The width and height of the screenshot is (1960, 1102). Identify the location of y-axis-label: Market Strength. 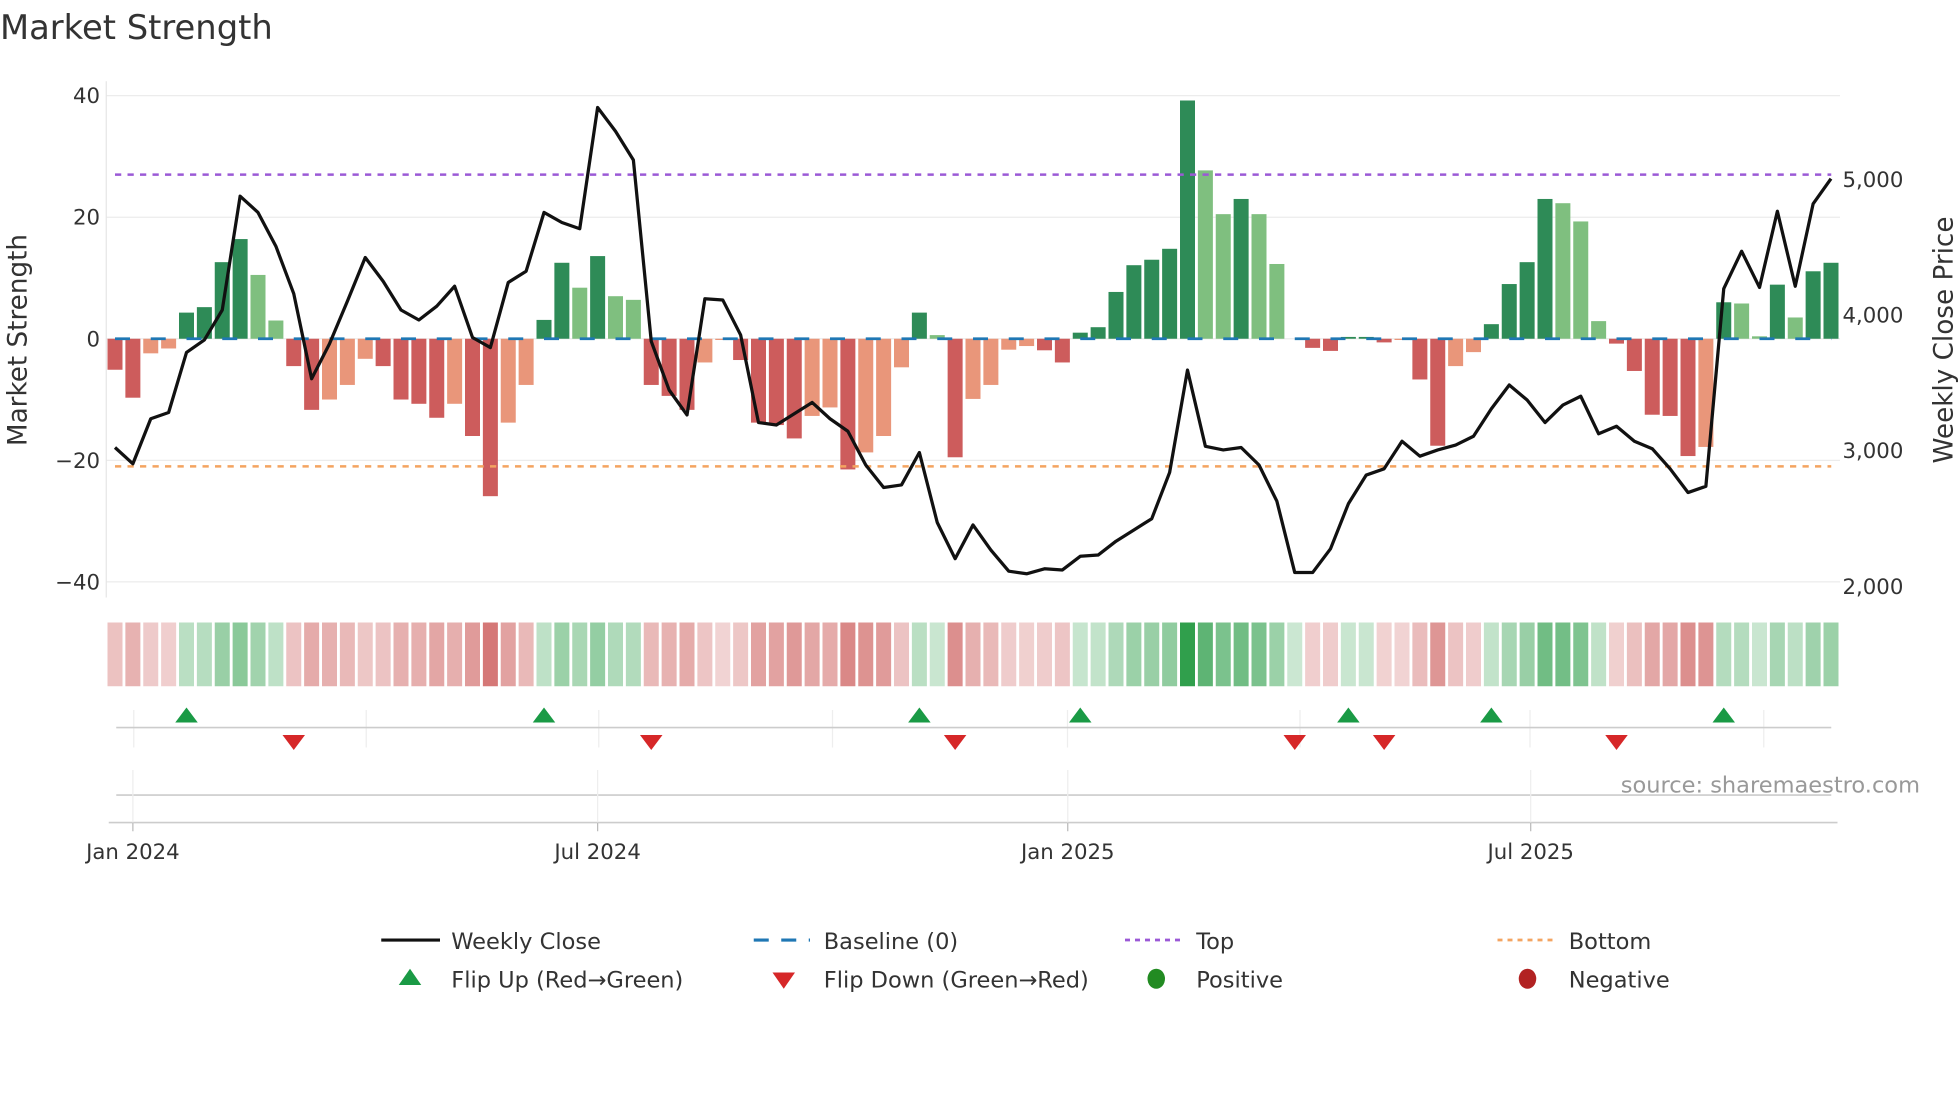
(18, 340).